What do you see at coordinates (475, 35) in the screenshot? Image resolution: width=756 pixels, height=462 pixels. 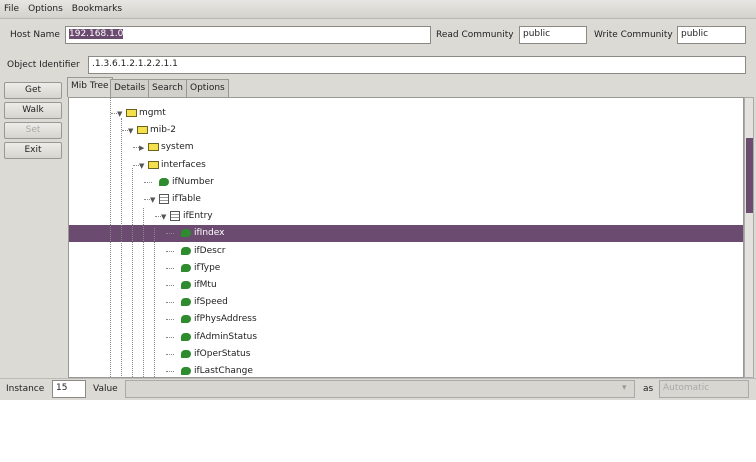 I see `read-community-label: Read Community` at bounding box center [475, 35].